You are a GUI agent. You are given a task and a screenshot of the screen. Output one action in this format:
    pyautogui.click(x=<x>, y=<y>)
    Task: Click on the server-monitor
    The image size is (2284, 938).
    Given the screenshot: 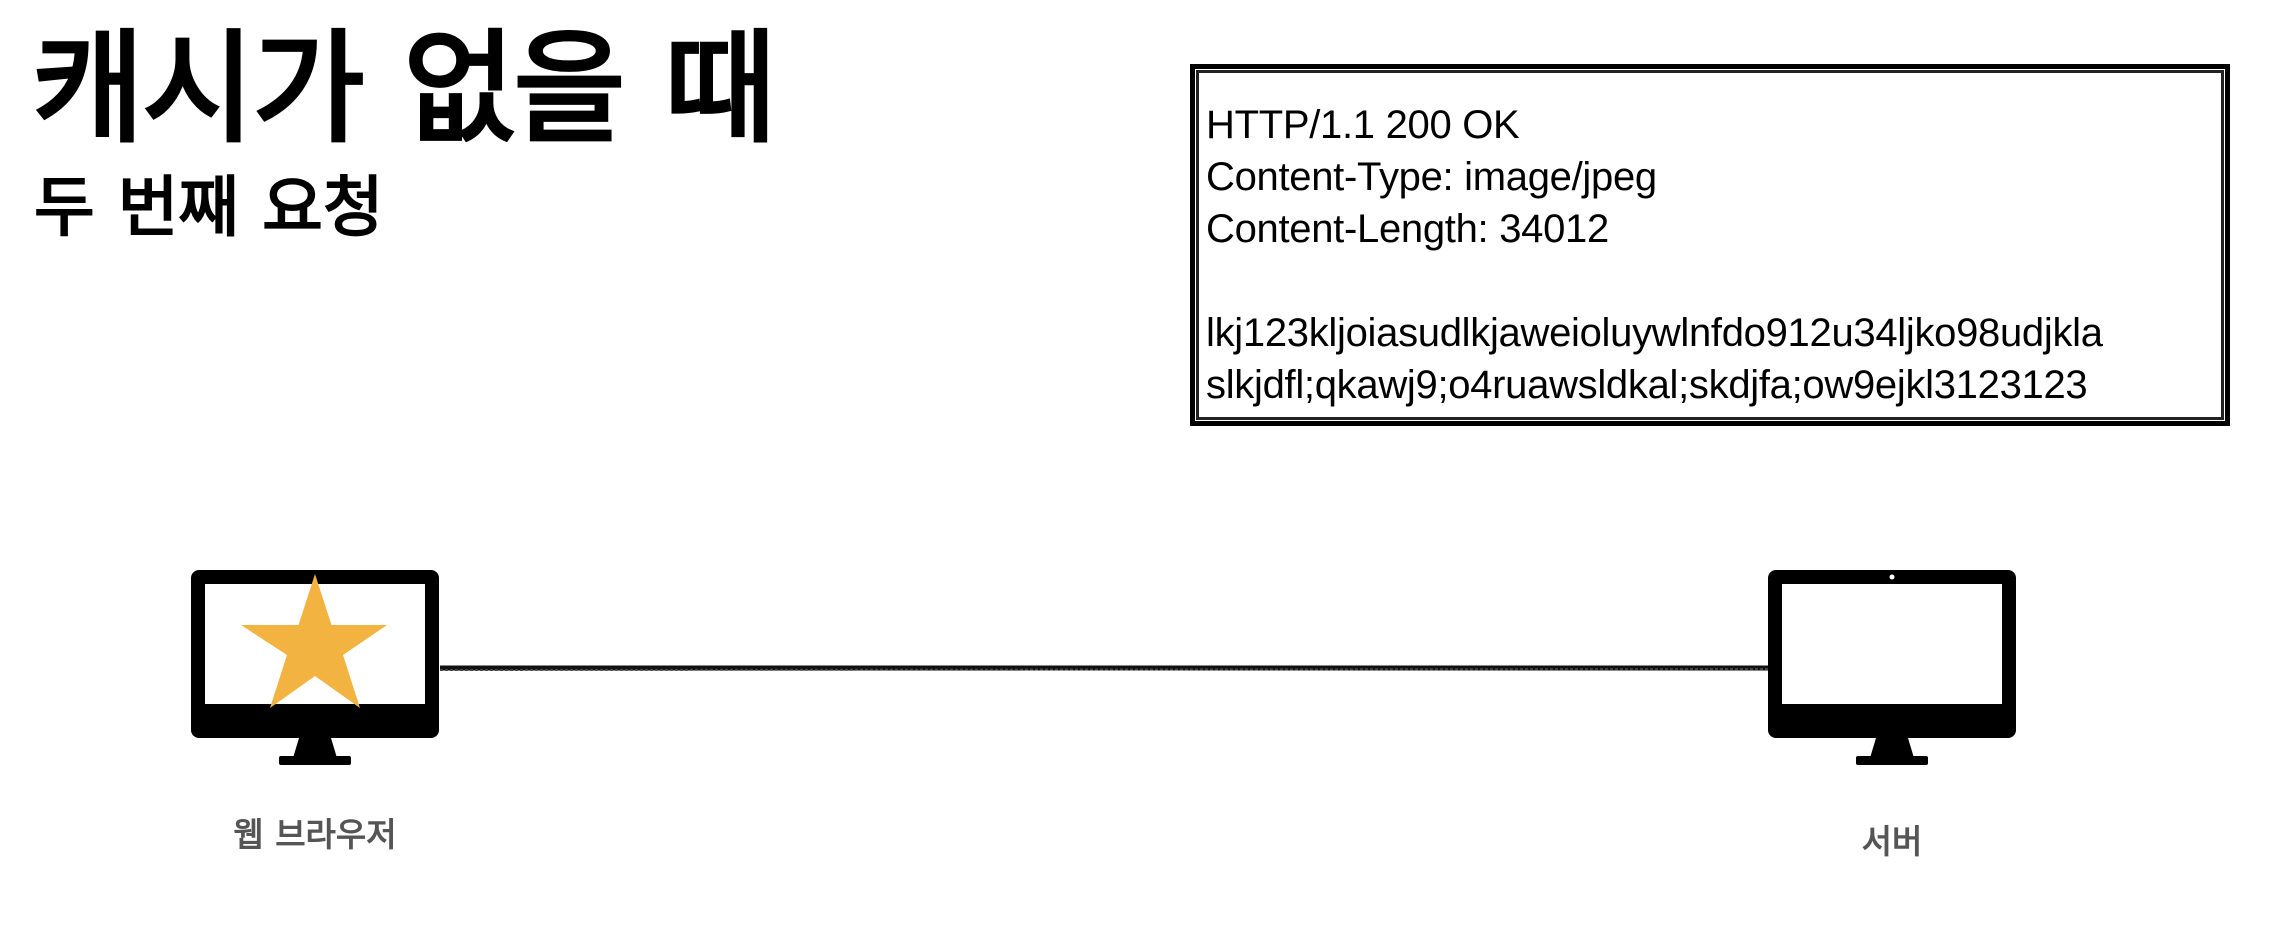 What is the action you would take?
    pyautogui.click(x=1892, y=670)
    